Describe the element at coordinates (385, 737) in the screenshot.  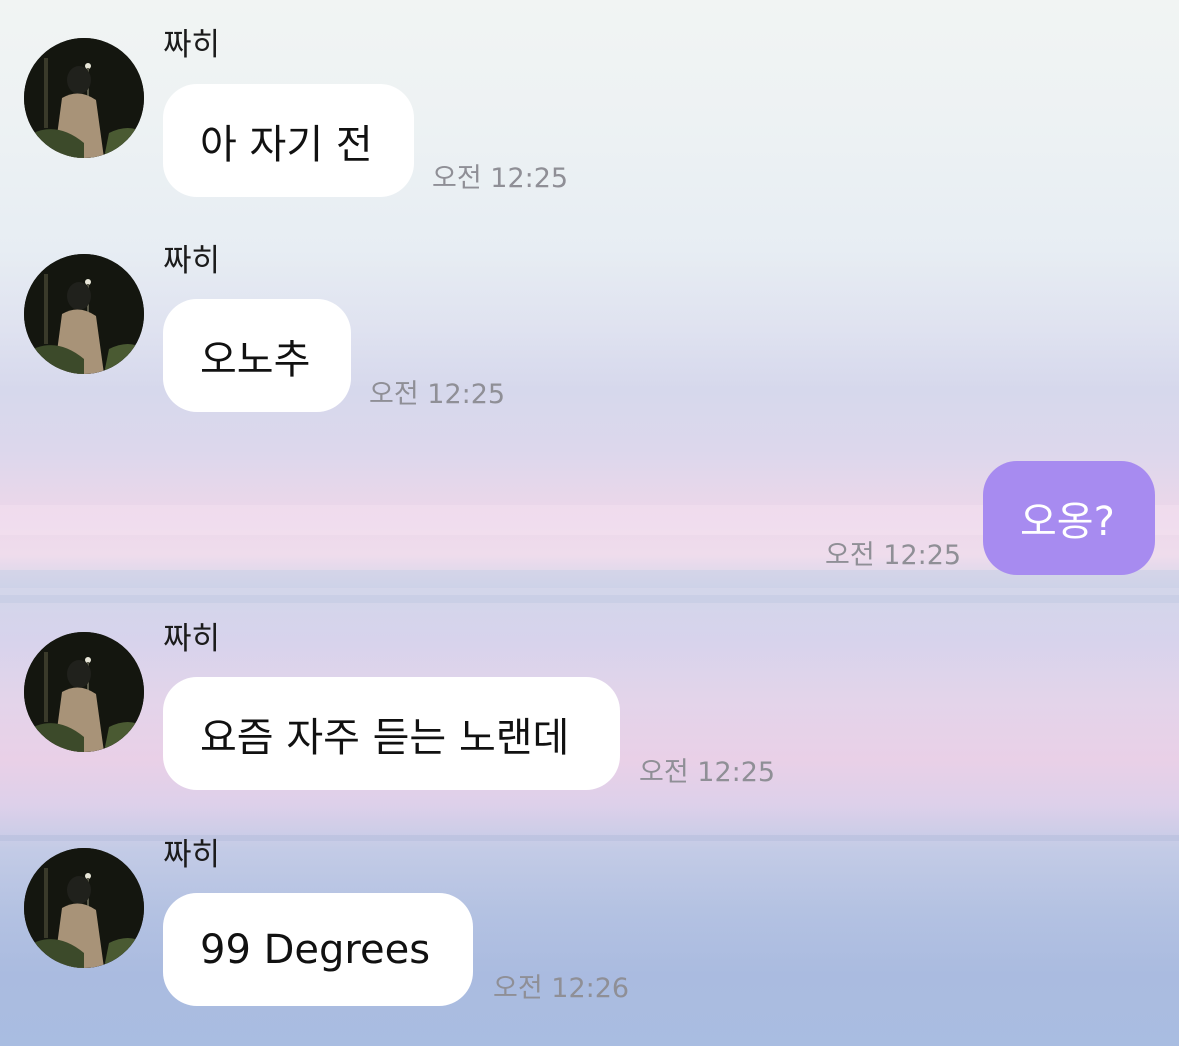
I see `message-text: 요즘 자주 듣는 노랜데` at that location.